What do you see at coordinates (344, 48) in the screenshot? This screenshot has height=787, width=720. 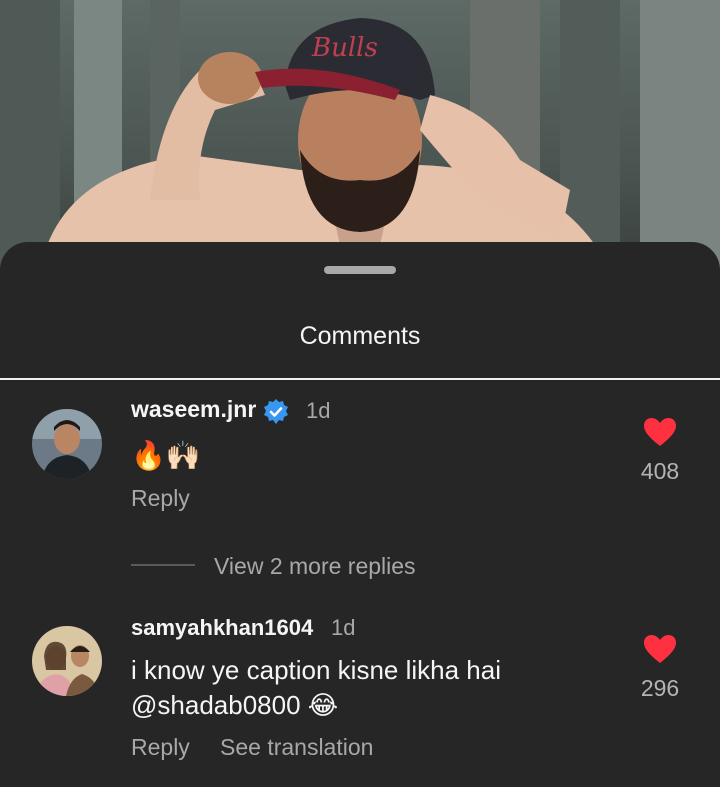 I see `svg-text: Bulls` at bounding box center [344, 48].